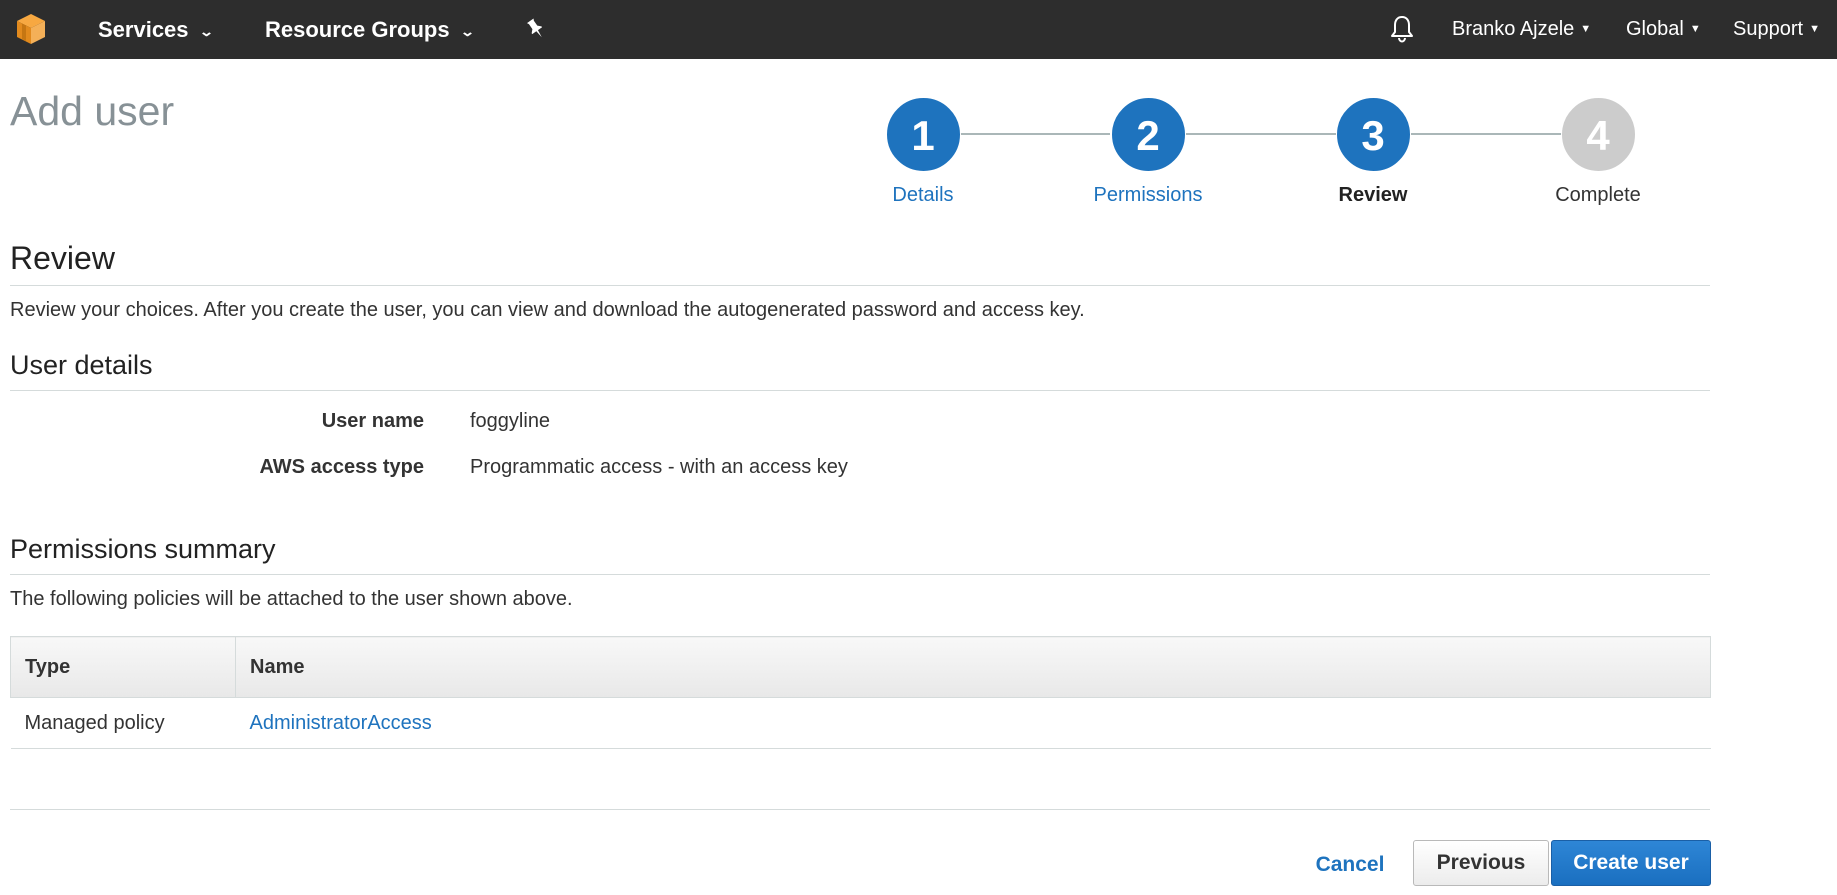 Image resolution: width=1837 pixels, height=895 pixels. I want to click on region-menu-label: Global, so click(1655, 29).